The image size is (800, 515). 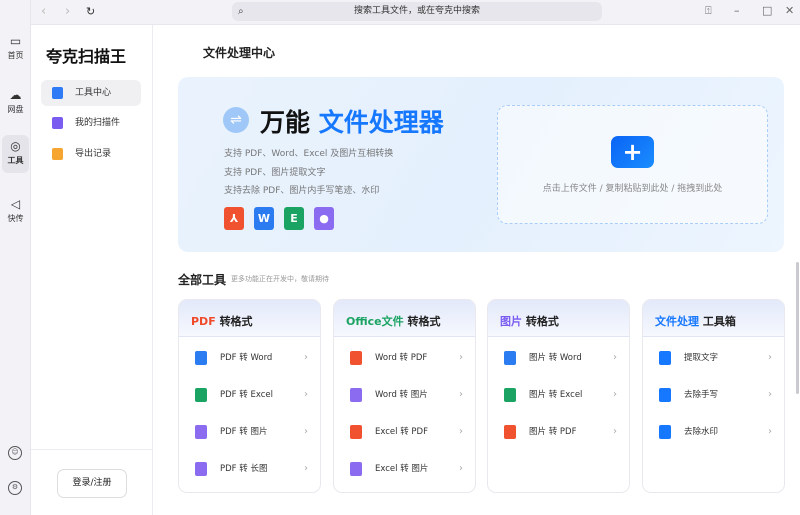 I want to click on rail-label: 网盘, so click(x=15, y=109).